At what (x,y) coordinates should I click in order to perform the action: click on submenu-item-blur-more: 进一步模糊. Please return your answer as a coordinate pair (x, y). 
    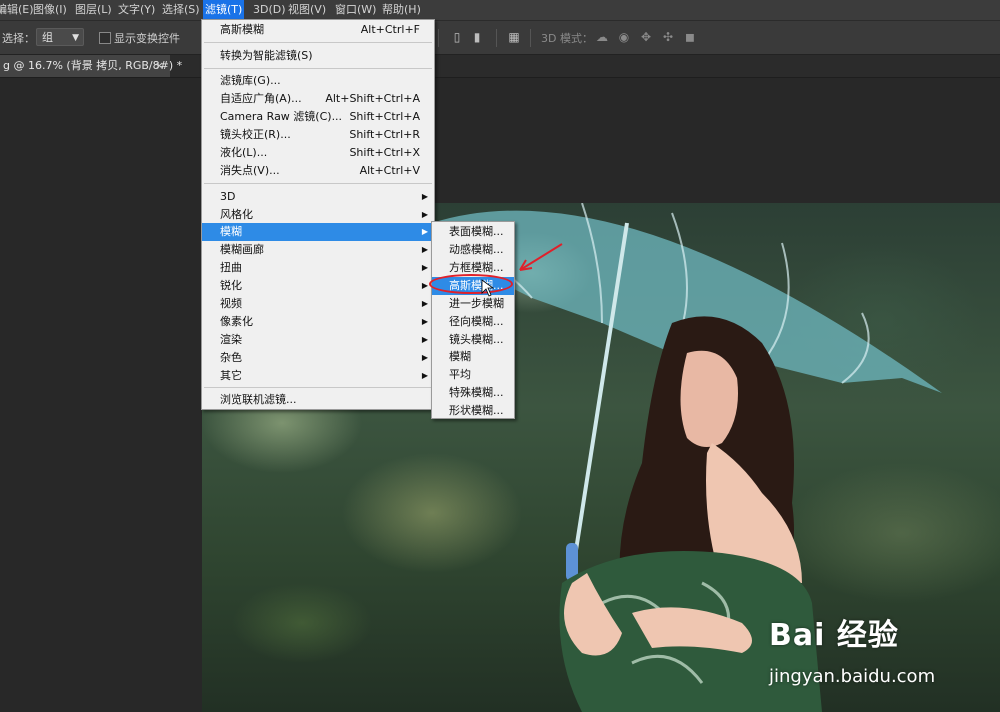
    Looking at the image, I should click on (473, 304).